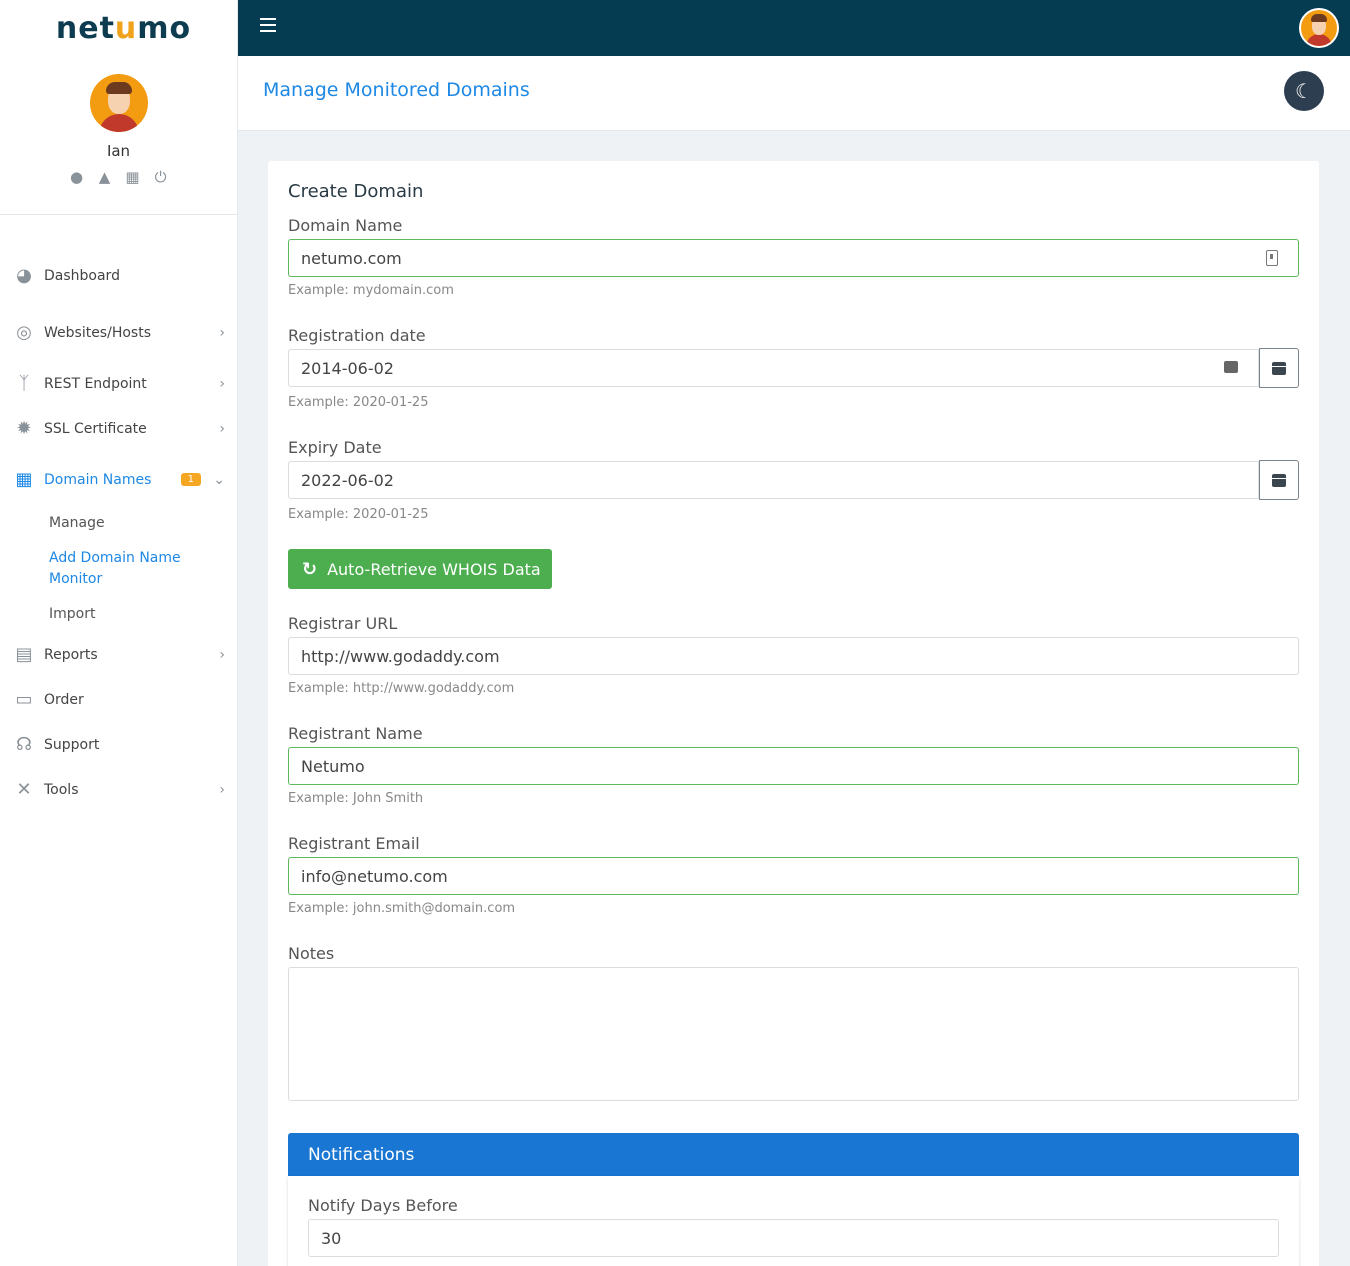 This screenshot has height=1266, width=1350. I want to click on registration-date-input: 2014-06-02, so click(773, 368).